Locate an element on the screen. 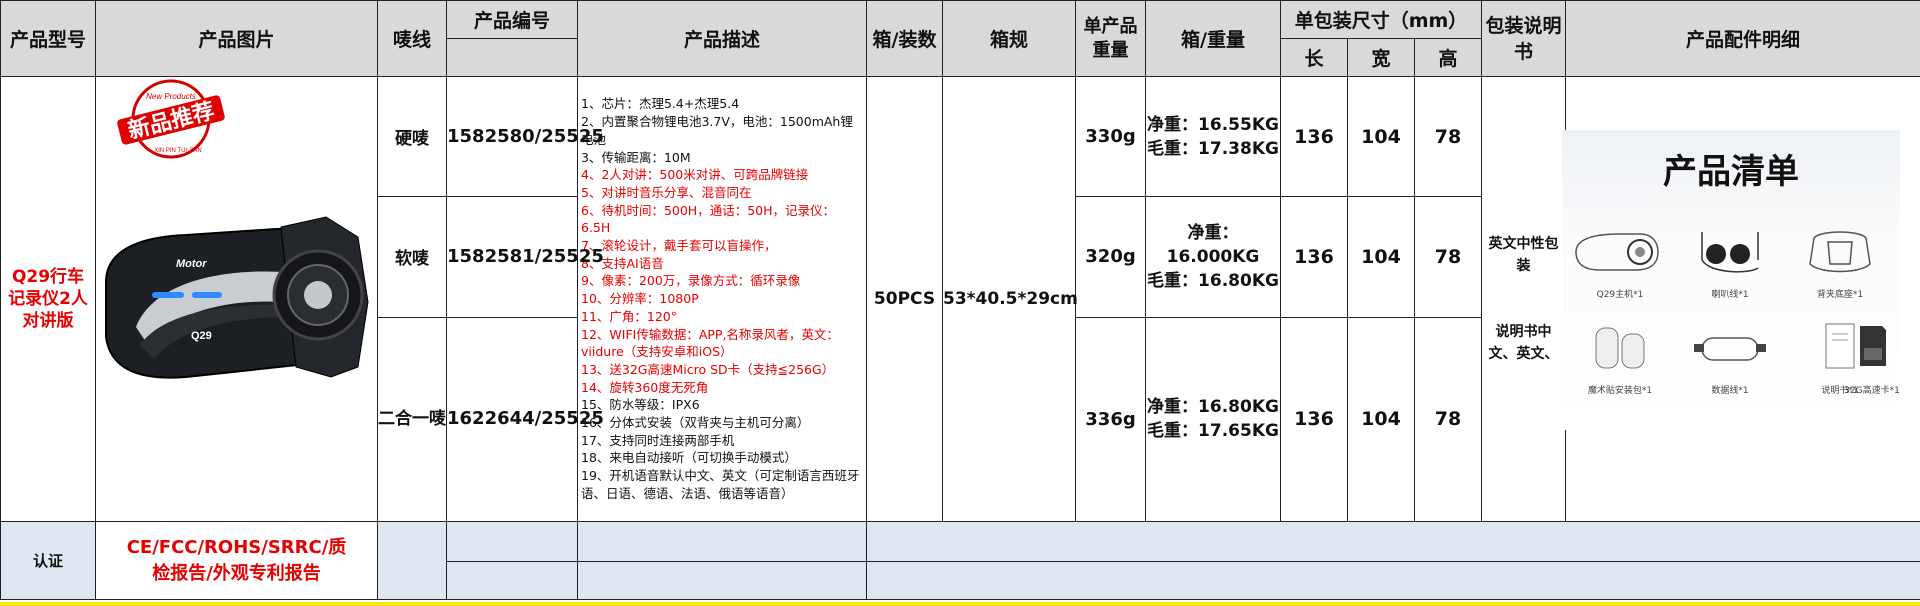  variant-3-mount: 二合一唛 is located at coordinates (412, 419).